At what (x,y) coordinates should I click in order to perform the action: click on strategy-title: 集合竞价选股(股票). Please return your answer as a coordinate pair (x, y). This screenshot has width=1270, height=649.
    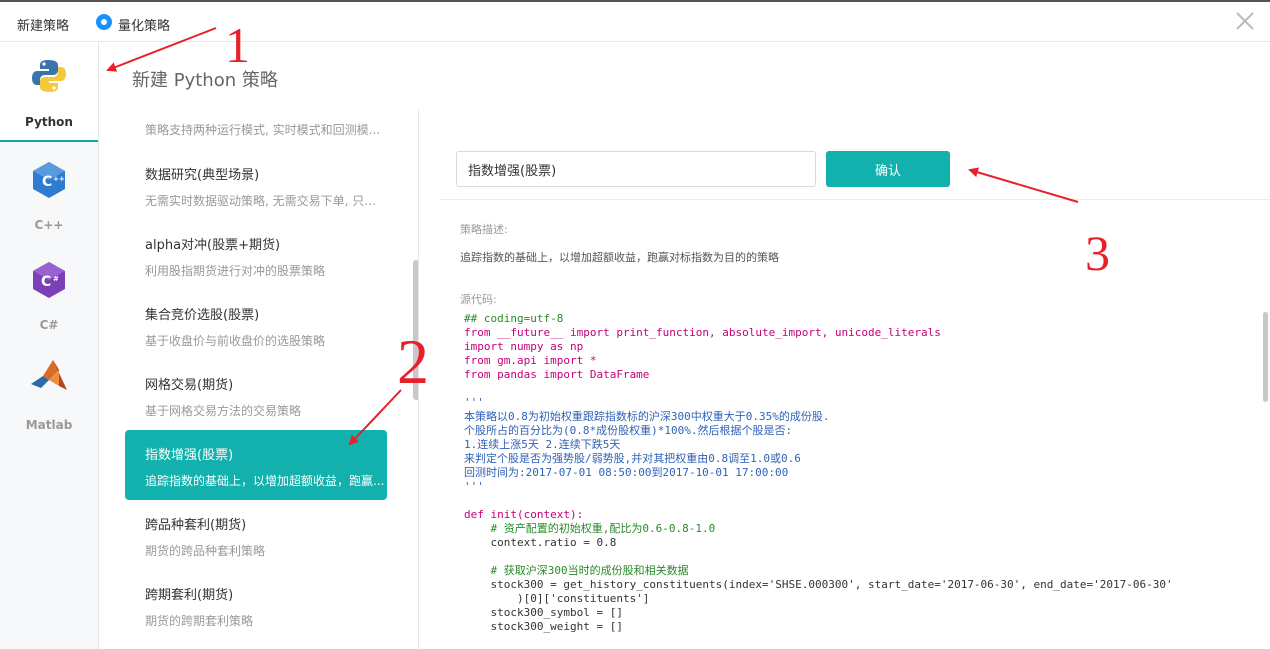
    Looking at the image, I should click on (202, 315).